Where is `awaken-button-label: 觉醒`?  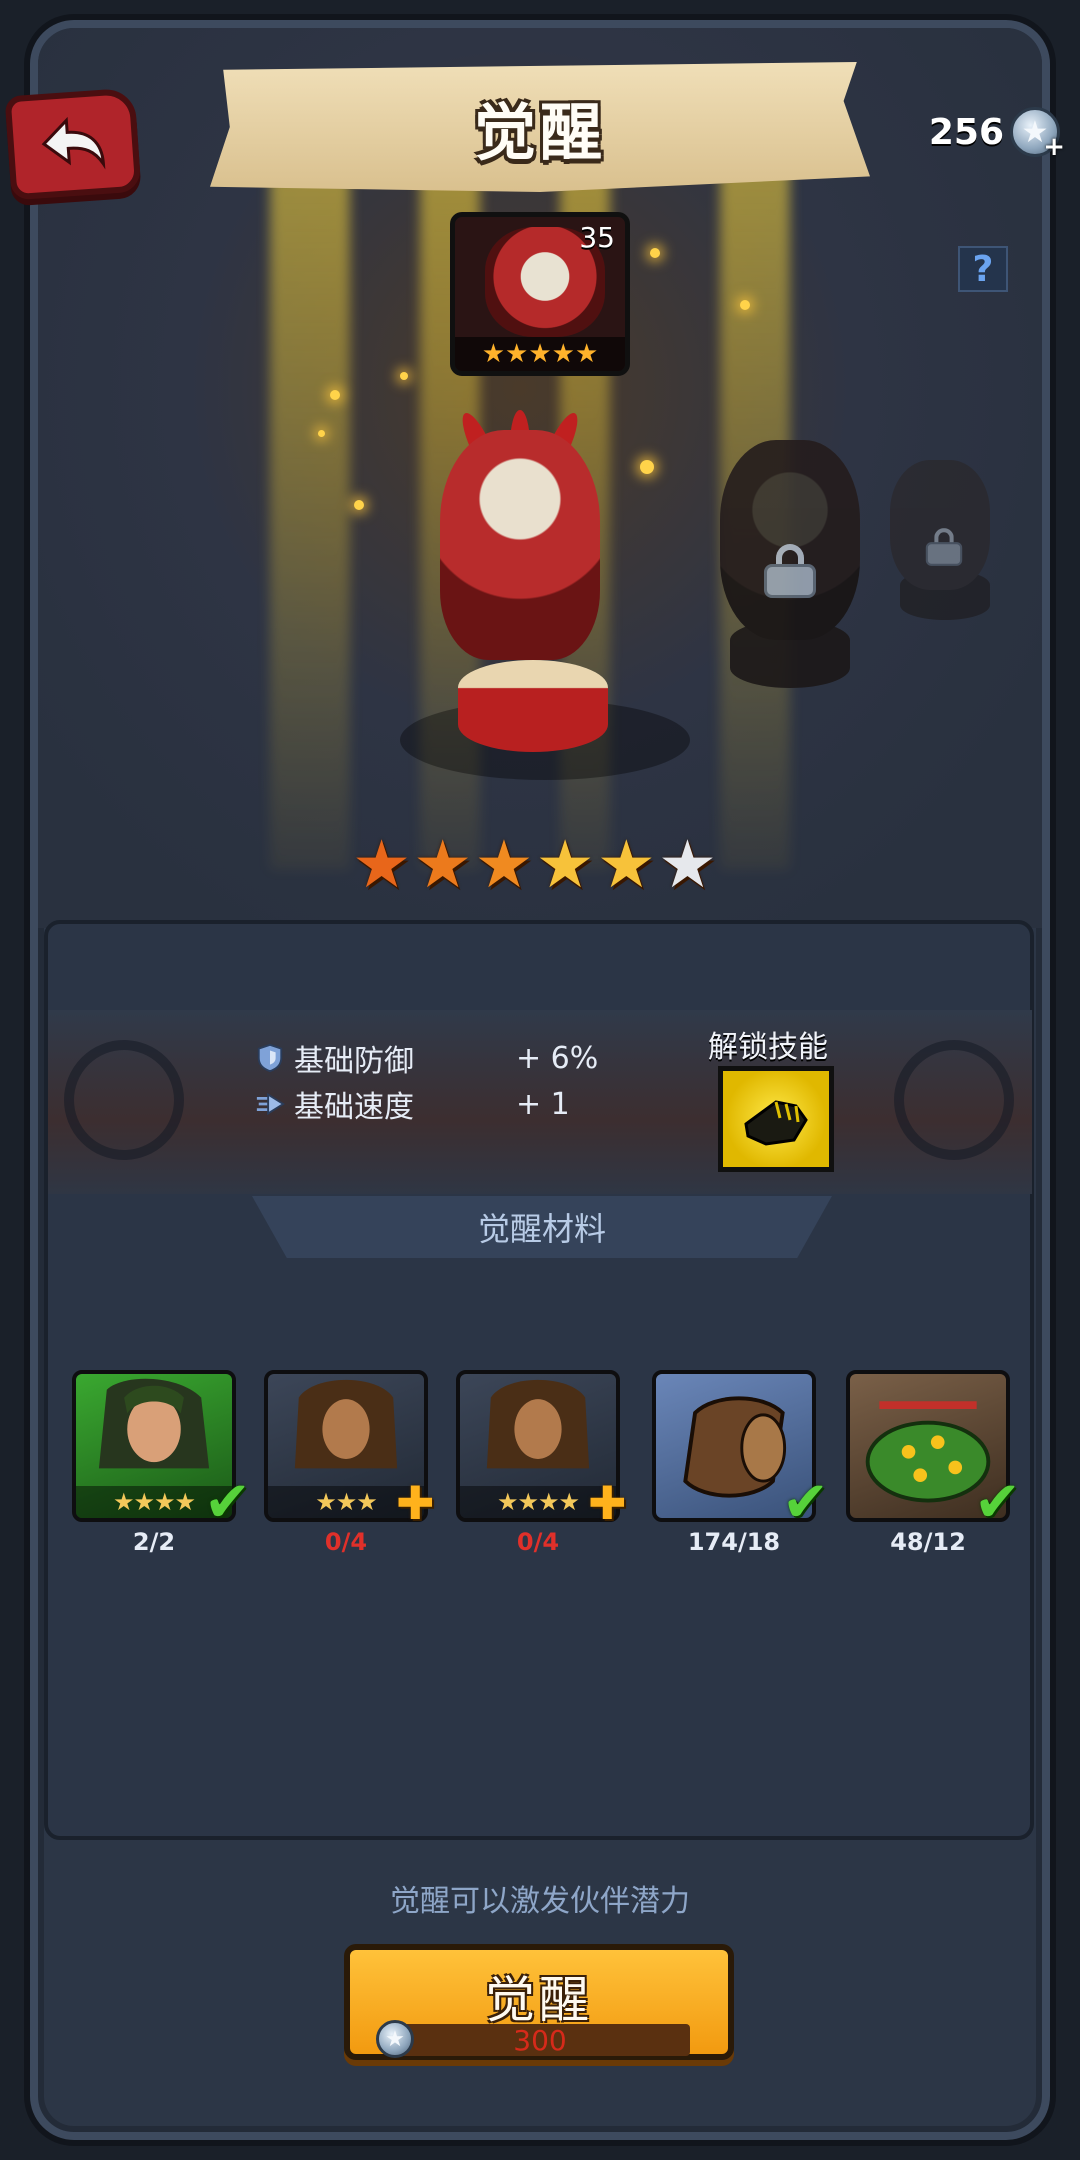 awaken-button-label: 觉醒 is located at coordinates (539, 2000).